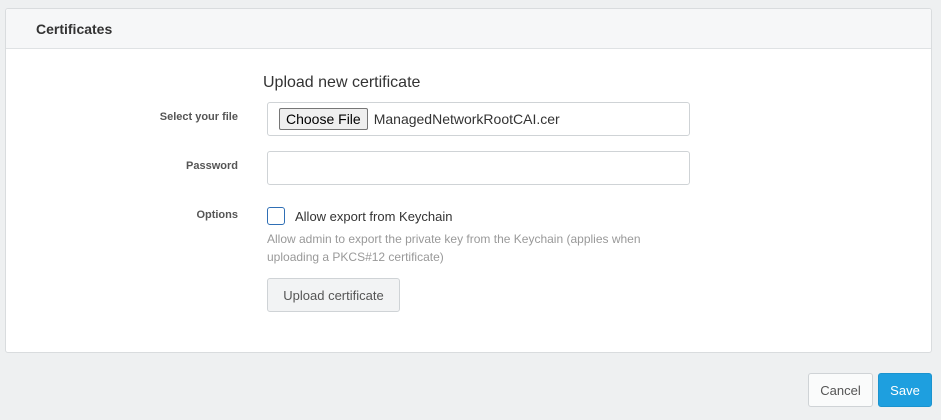 This screenshot has width=941, height=420. I want to click on save-button: Save, so click(905, 390).